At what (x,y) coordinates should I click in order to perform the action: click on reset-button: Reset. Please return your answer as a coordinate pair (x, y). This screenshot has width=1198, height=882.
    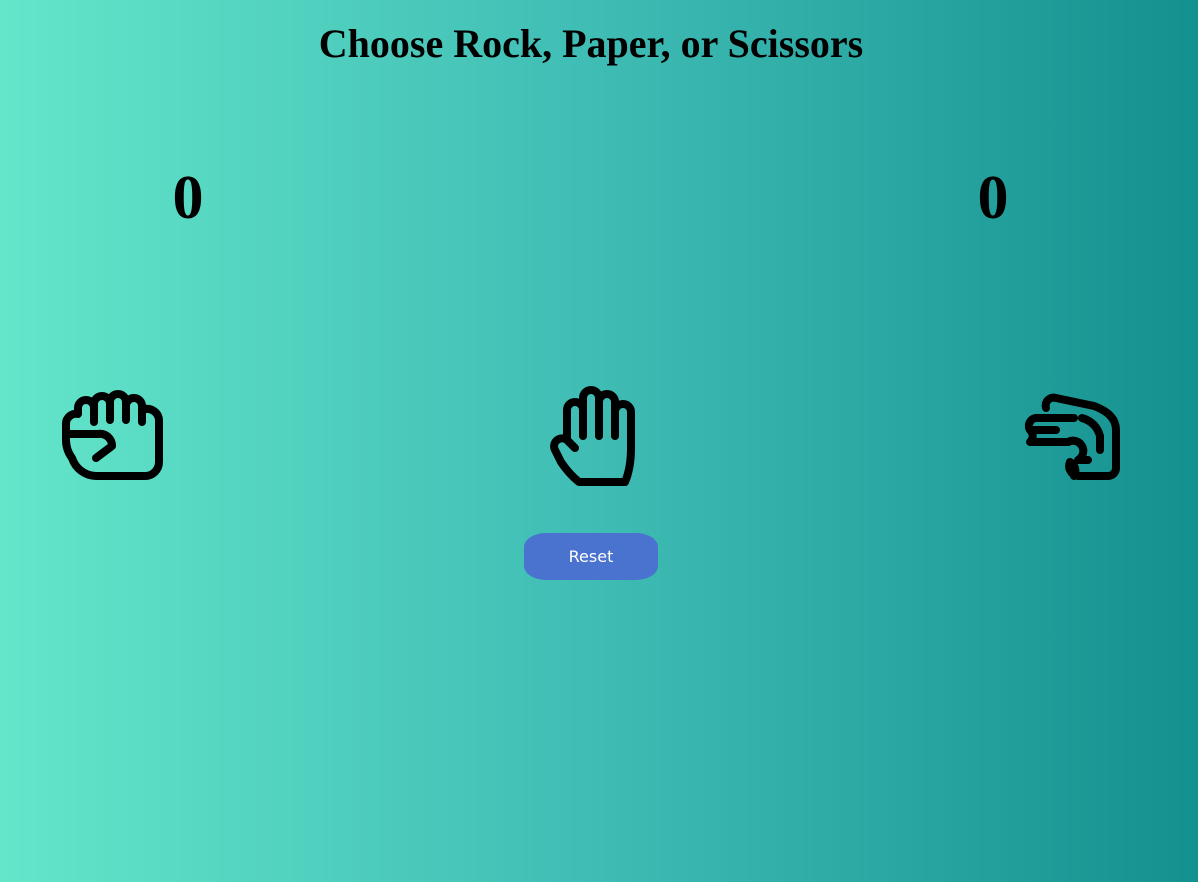
    Looking at the image, I should click on (591, 556).